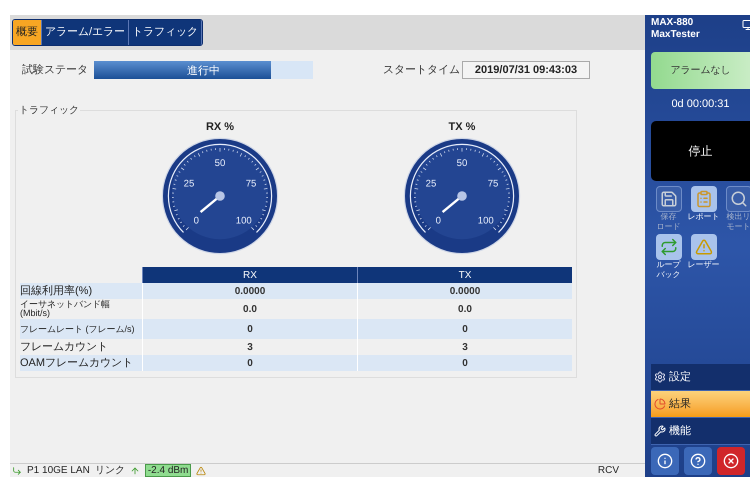 This screenshot has width=750, height=477. Describe the element at coordinates (739, 199) in the screenshot. I see `magnifier-icon` at that location.